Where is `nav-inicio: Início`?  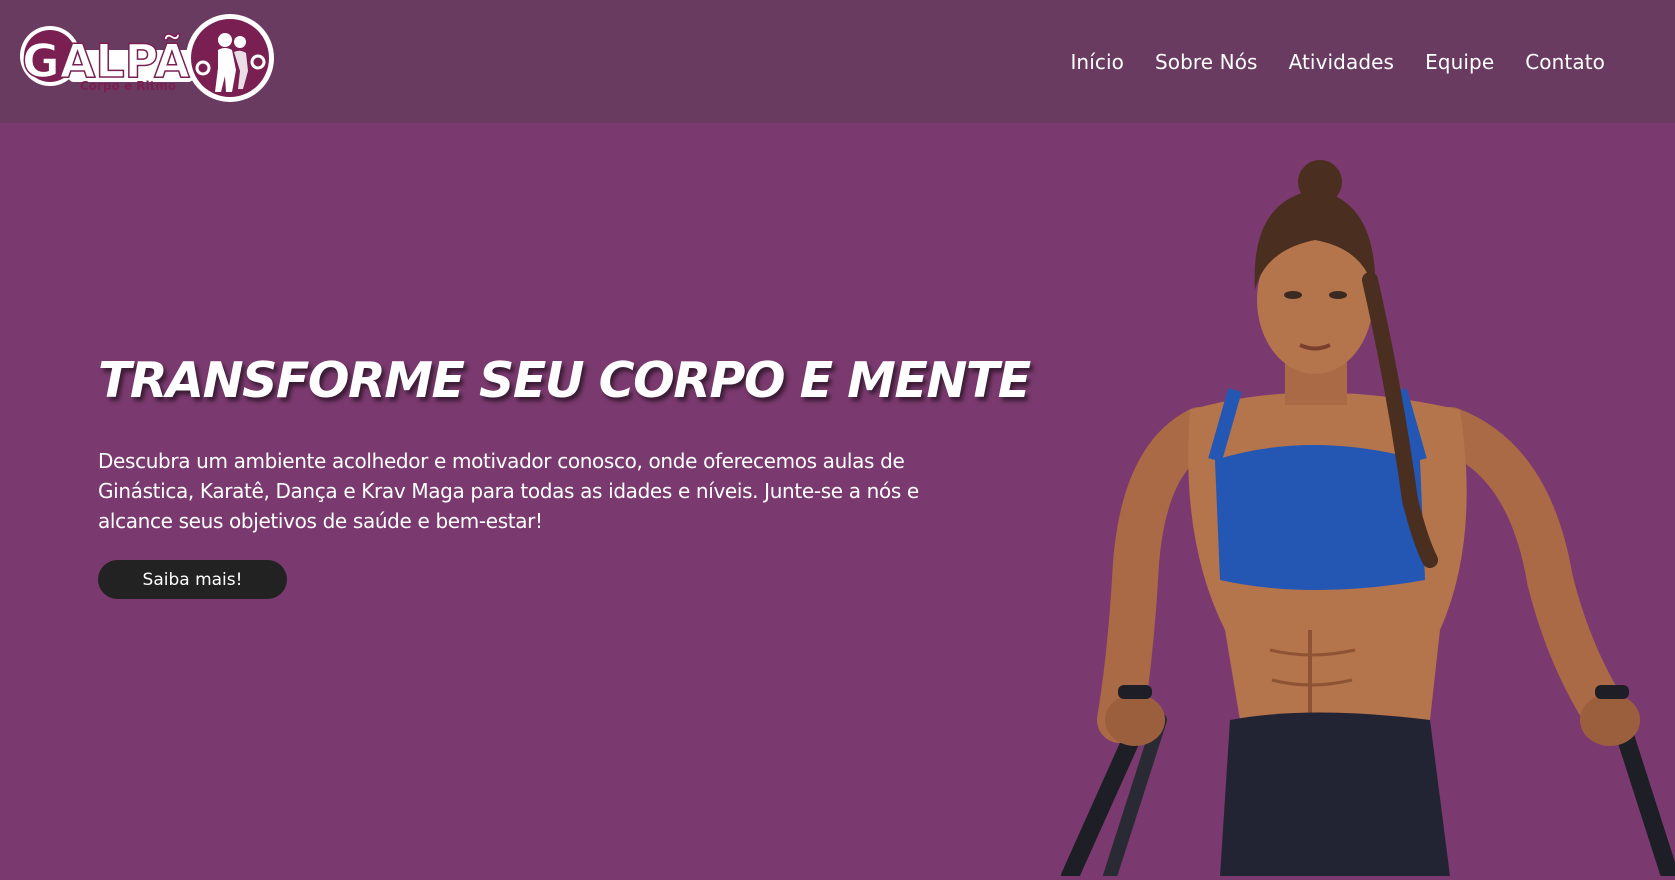 nav-inicio: Início is located at coordinates (1097, 62).